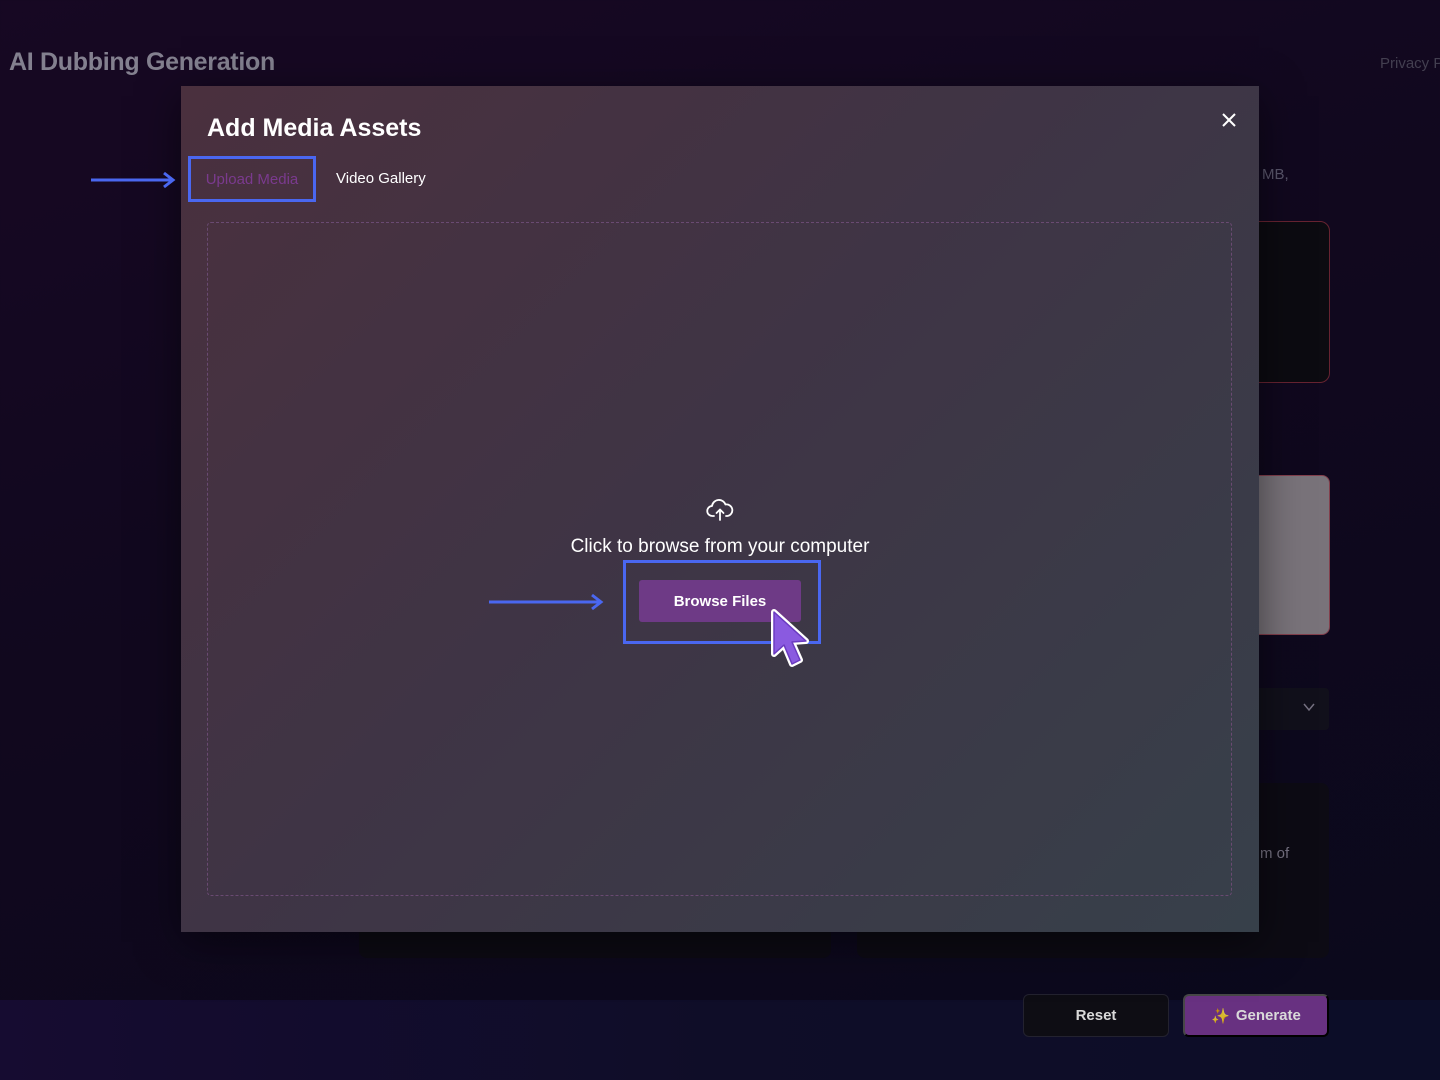 The width and height of the screenshot is (1440, 1080). Describe the element at coordinates (381, 178) in the screenshot. I see `tab-video-gallery: Video Gallery` at that location.